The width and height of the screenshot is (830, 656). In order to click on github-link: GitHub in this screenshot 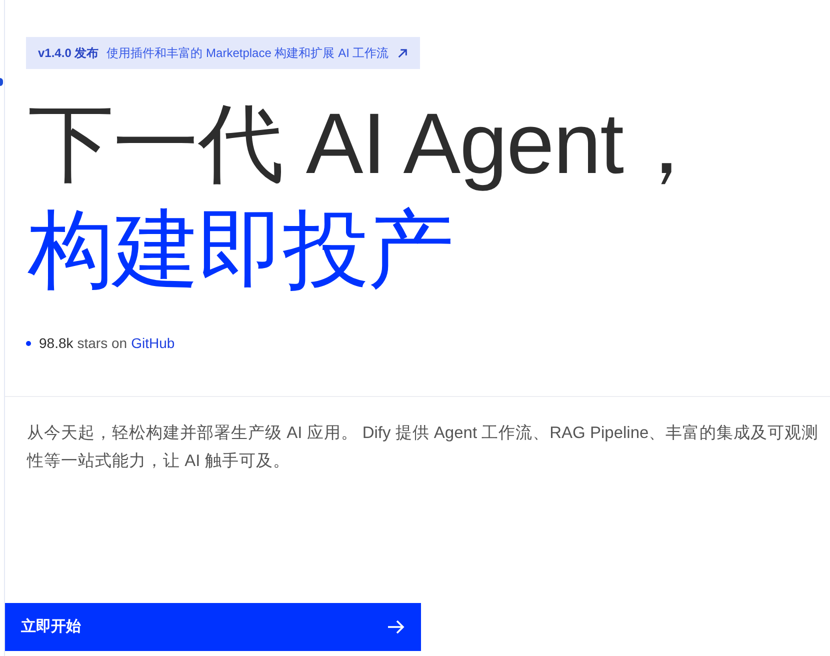, I will do `click(153, 343)`.